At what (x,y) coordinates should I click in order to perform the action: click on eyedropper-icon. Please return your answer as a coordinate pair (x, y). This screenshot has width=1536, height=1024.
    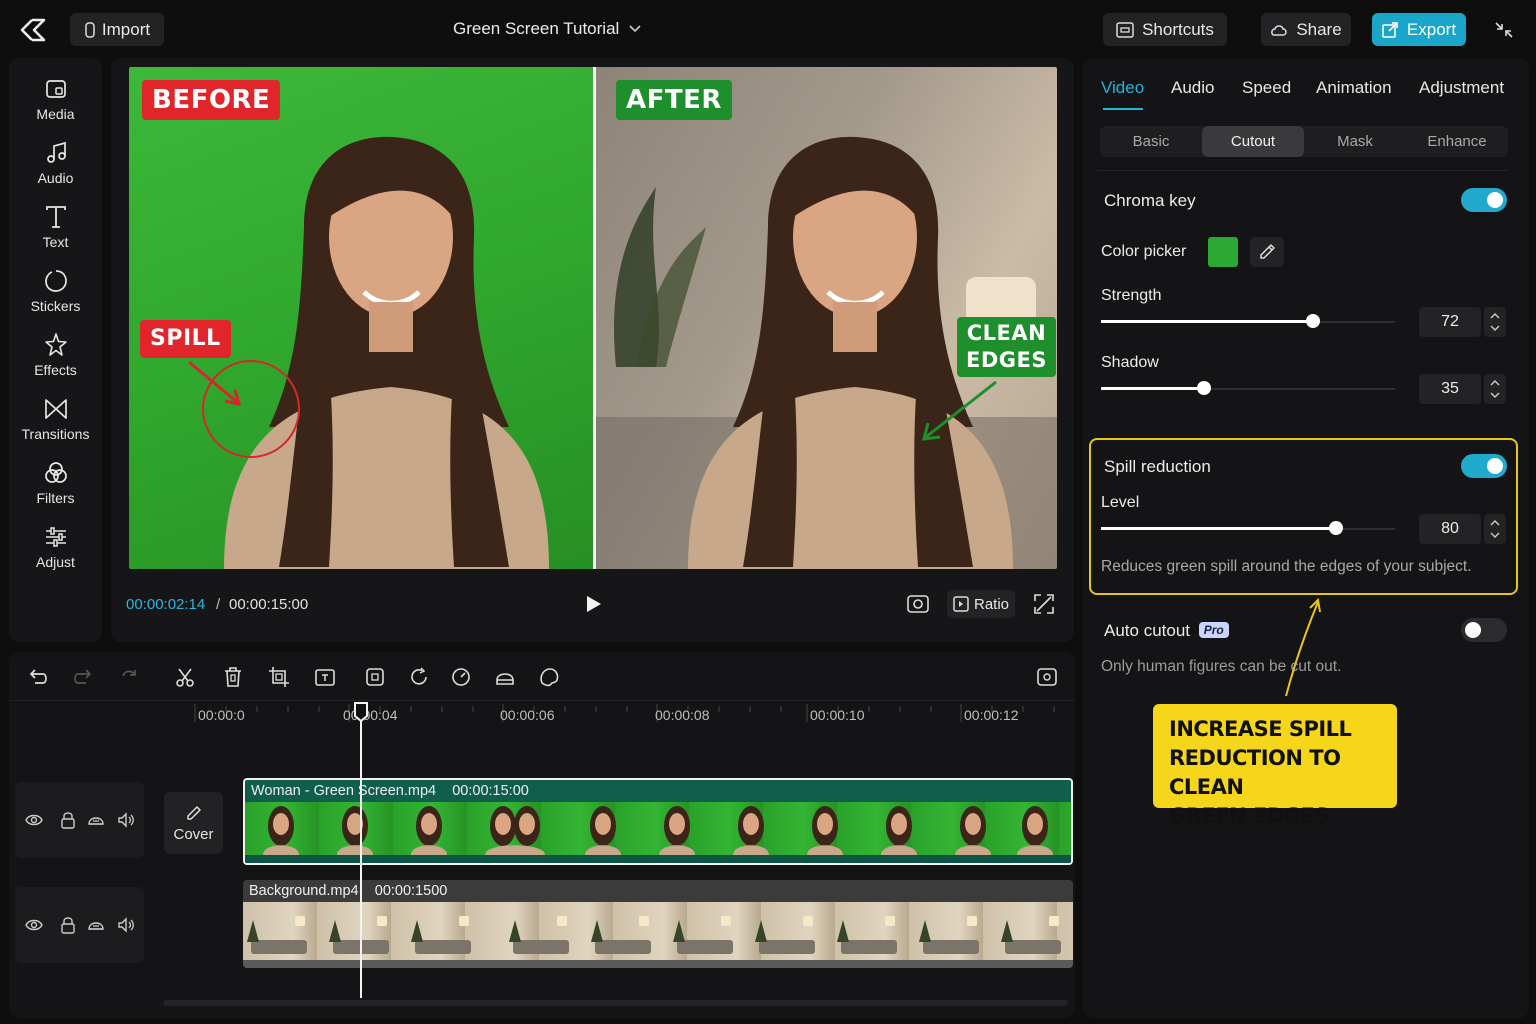
    Looking at the image, I should click on (1267, 251).